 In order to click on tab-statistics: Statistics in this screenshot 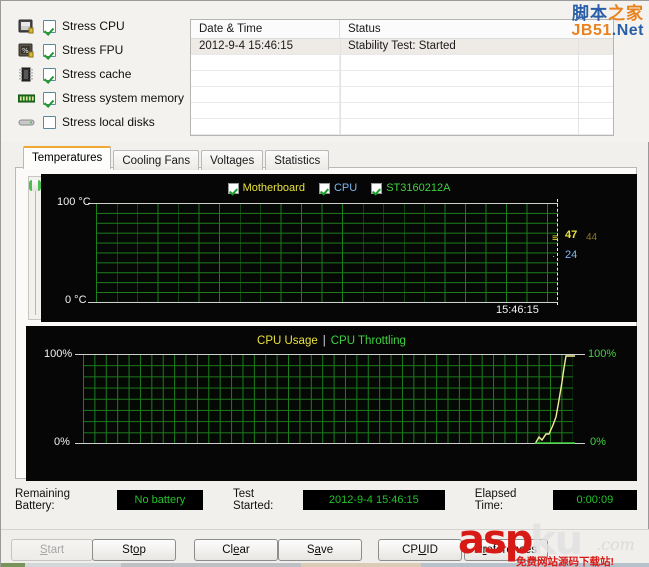, I will do `click(297, 160)`.